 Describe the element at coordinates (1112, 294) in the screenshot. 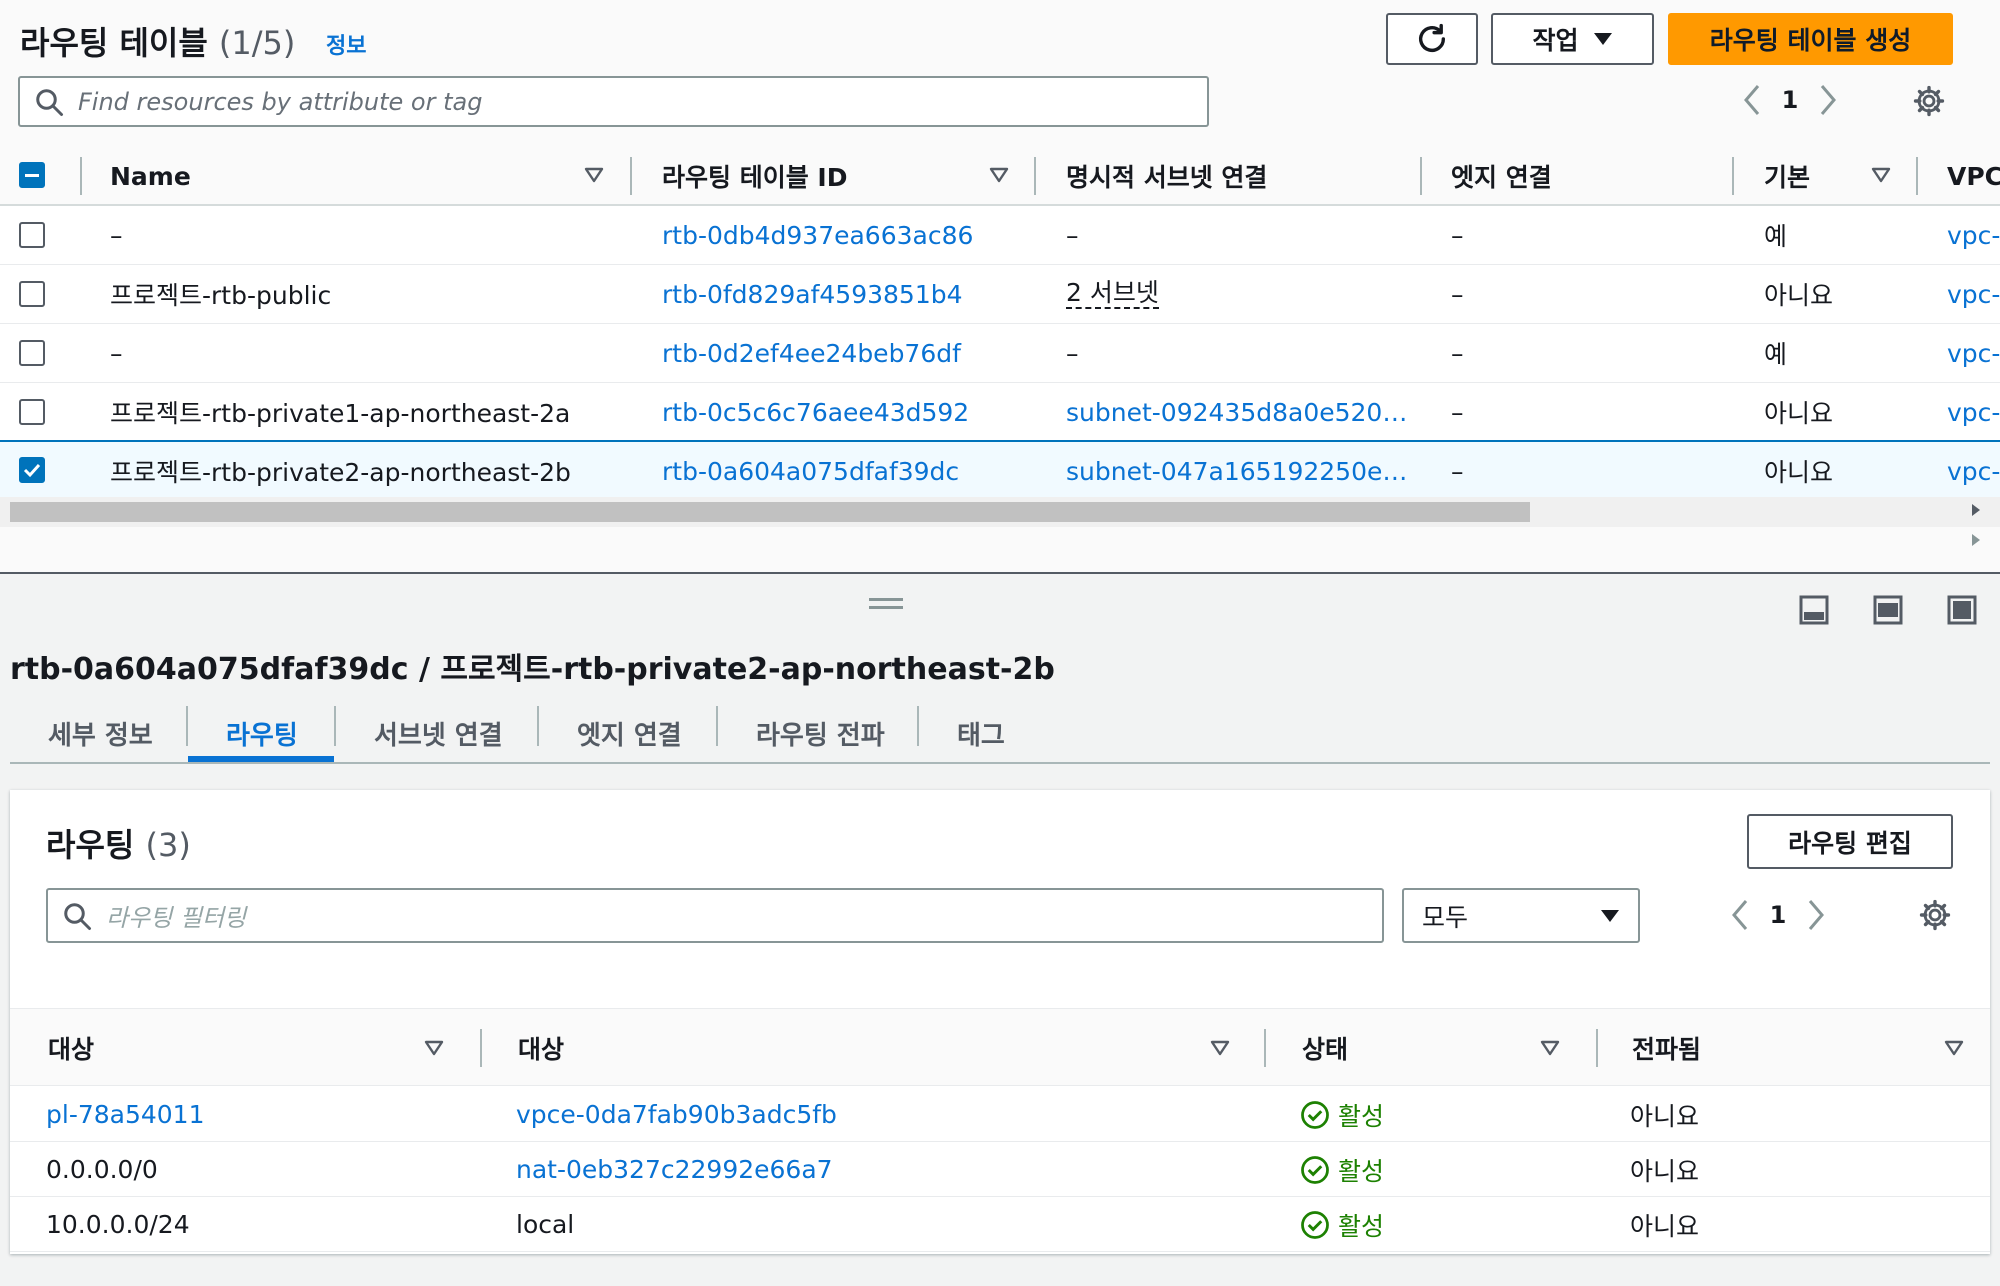

I see `subnet-count-popover: 2 서브넷` at that location.